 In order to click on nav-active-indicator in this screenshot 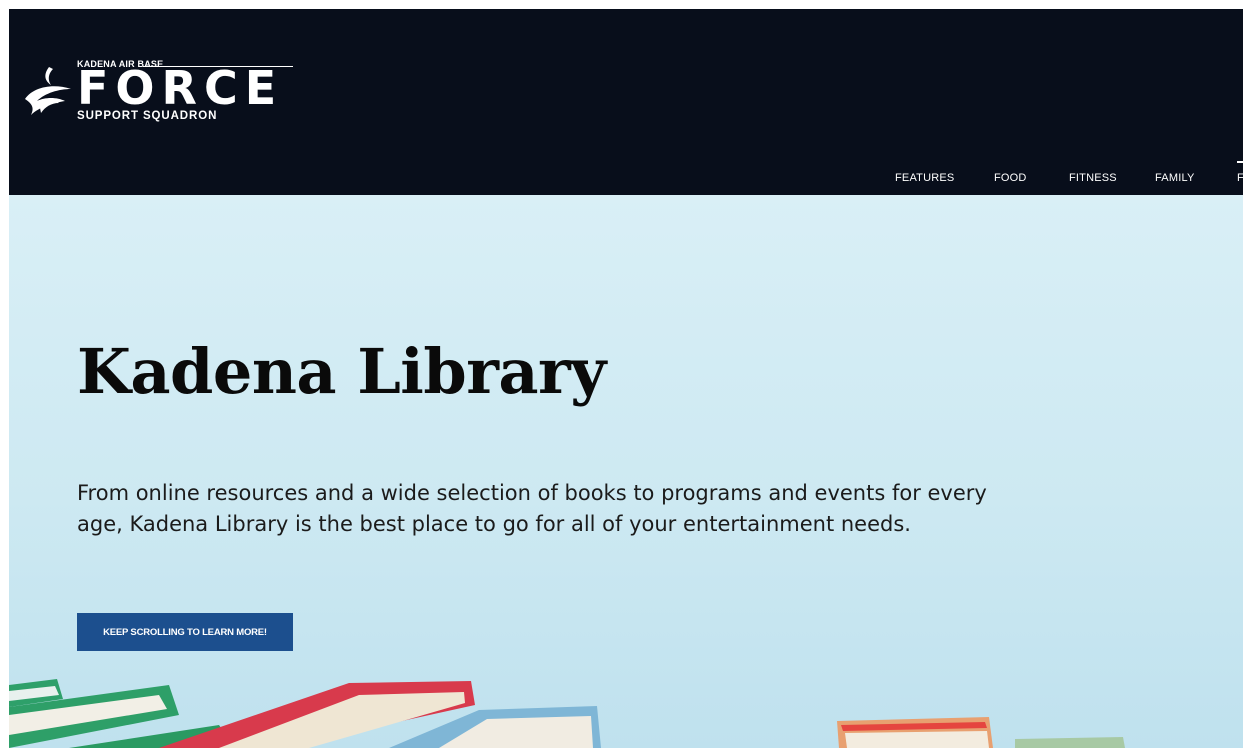, I will do `click(1240, 162)`.